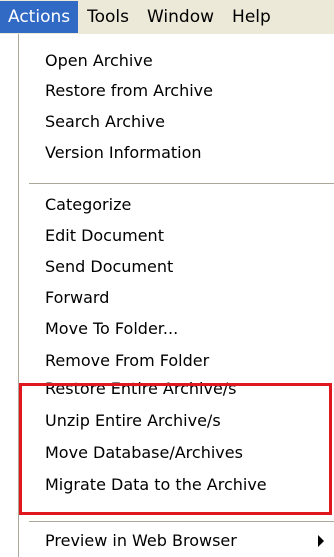 The height and width of the screenshot is (557, 334). What do you see at coordinates (321, 541) in the screenshot?
I see `submenu-arrow-icon` at bounding box center [321, 541].